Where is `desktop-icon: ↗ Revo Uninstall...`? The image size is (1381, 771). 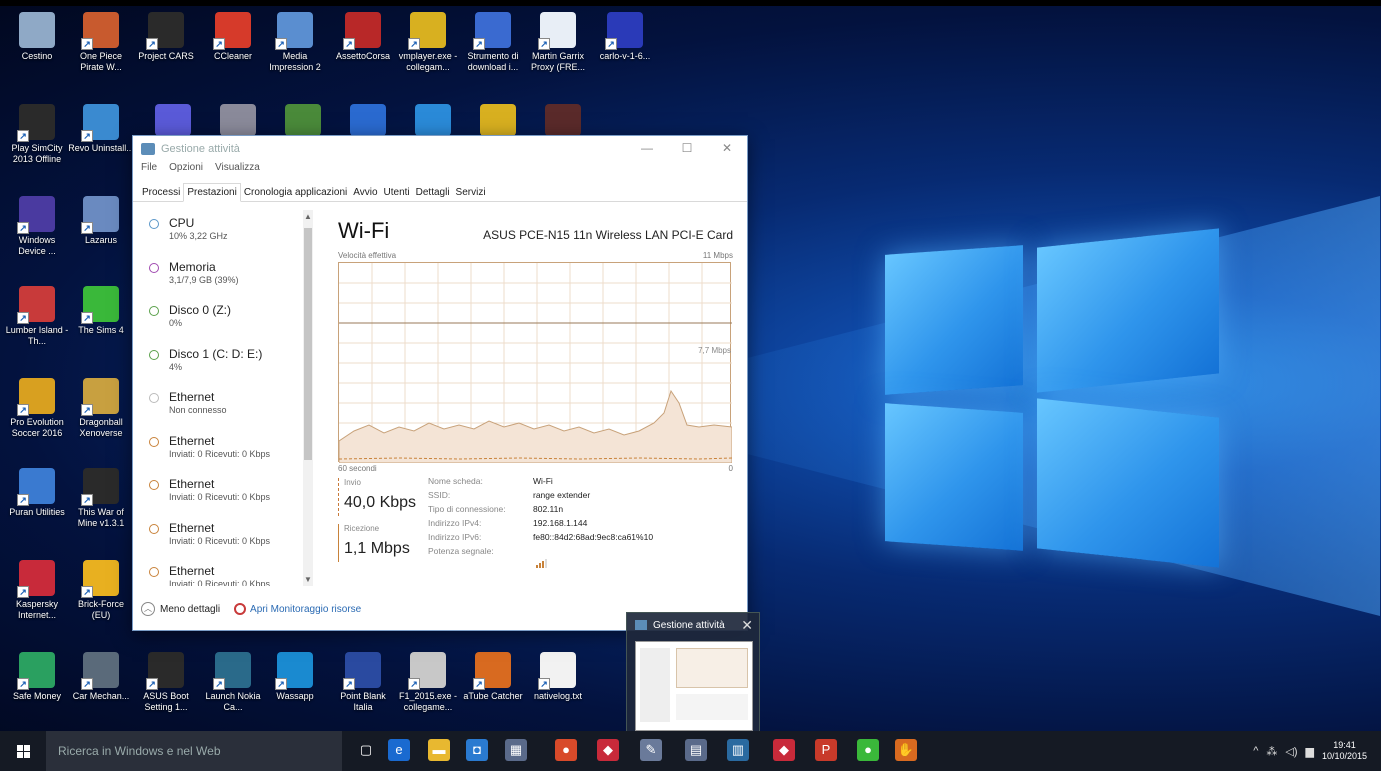
desktop-icon: ↗ Revo Uninstall... is located at coordinates (101, 129).